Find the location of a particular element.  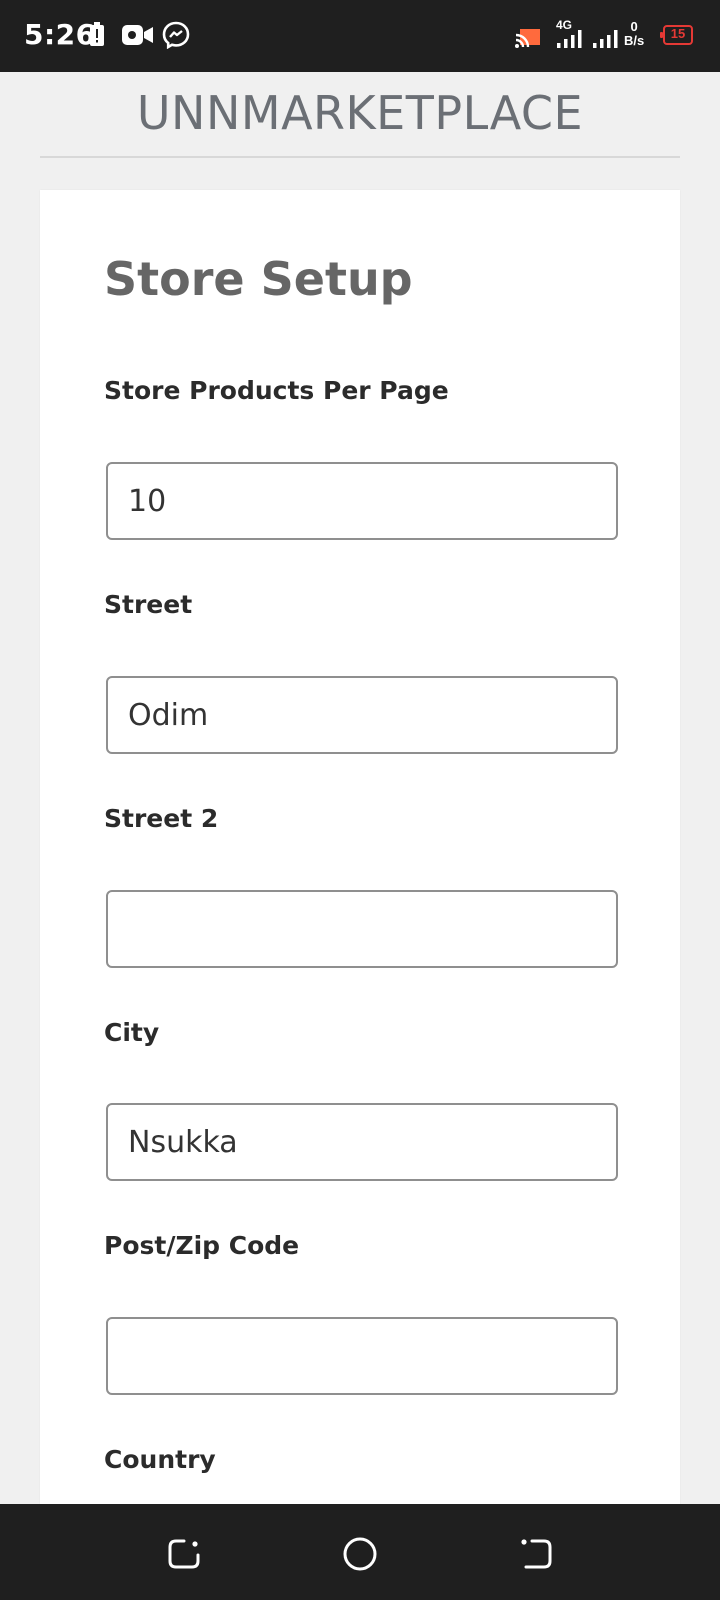

recent-apps-icon is located at coordinates (184, 1554).